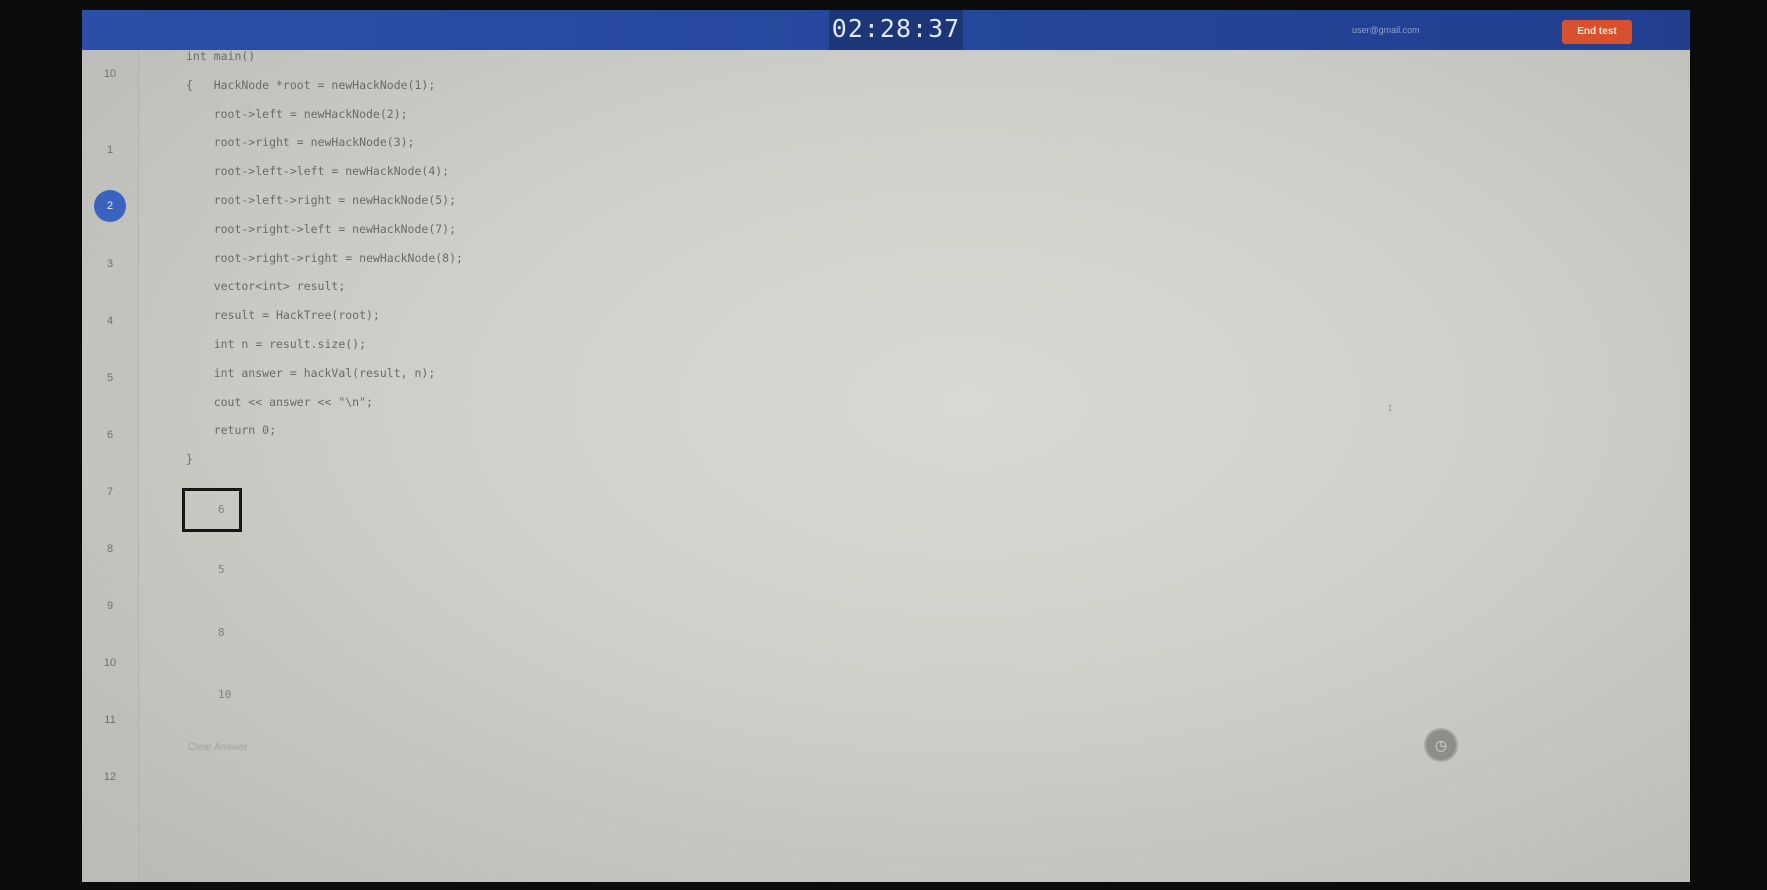 This screenshot has height=890, width=1767. I want to click on end-test-button: End test, so click(1597, 32).